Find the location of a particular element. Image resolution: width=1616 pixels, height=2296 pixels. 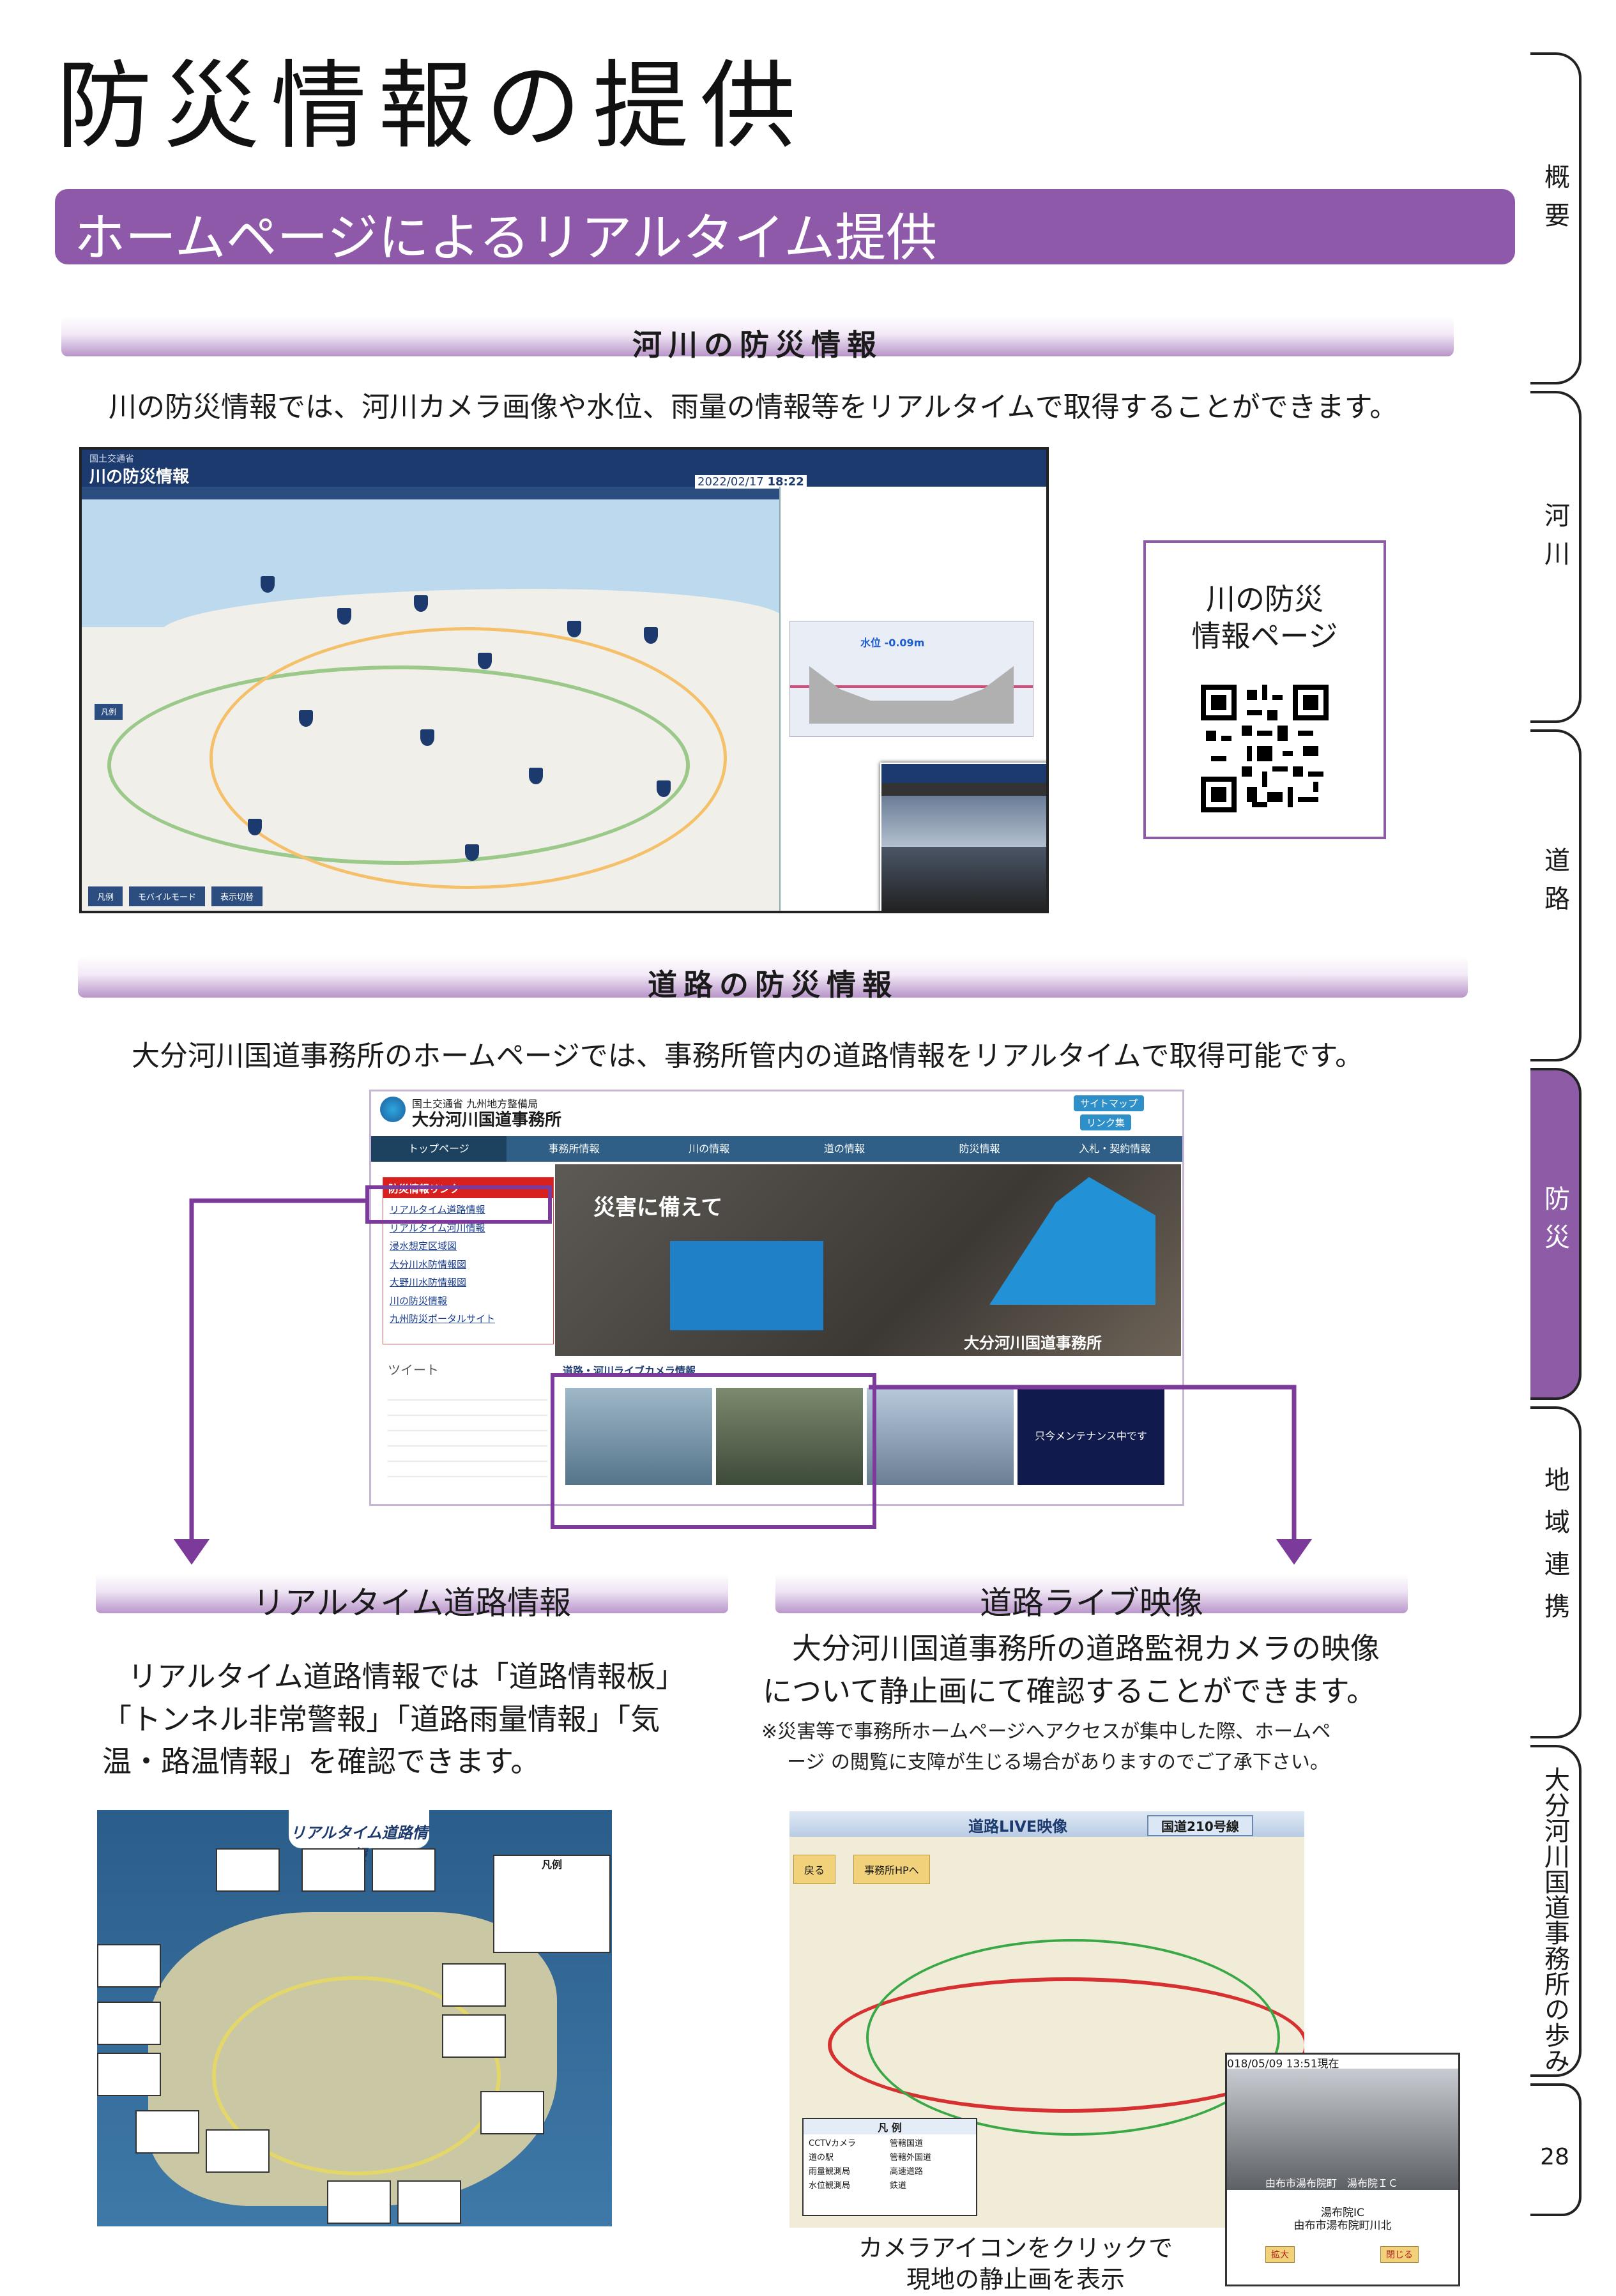

live-video-title: 道路ライブ映像 is located at coordinates (1091, 1603).